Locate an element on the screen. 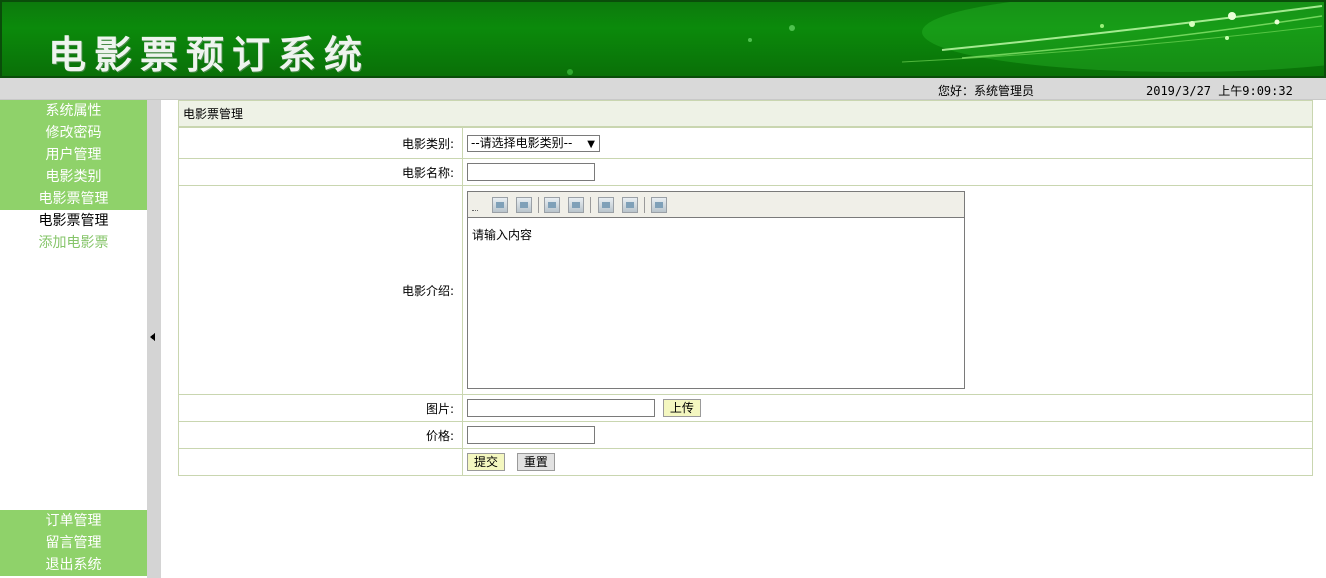  price-input is located at coordinates (531, 435).